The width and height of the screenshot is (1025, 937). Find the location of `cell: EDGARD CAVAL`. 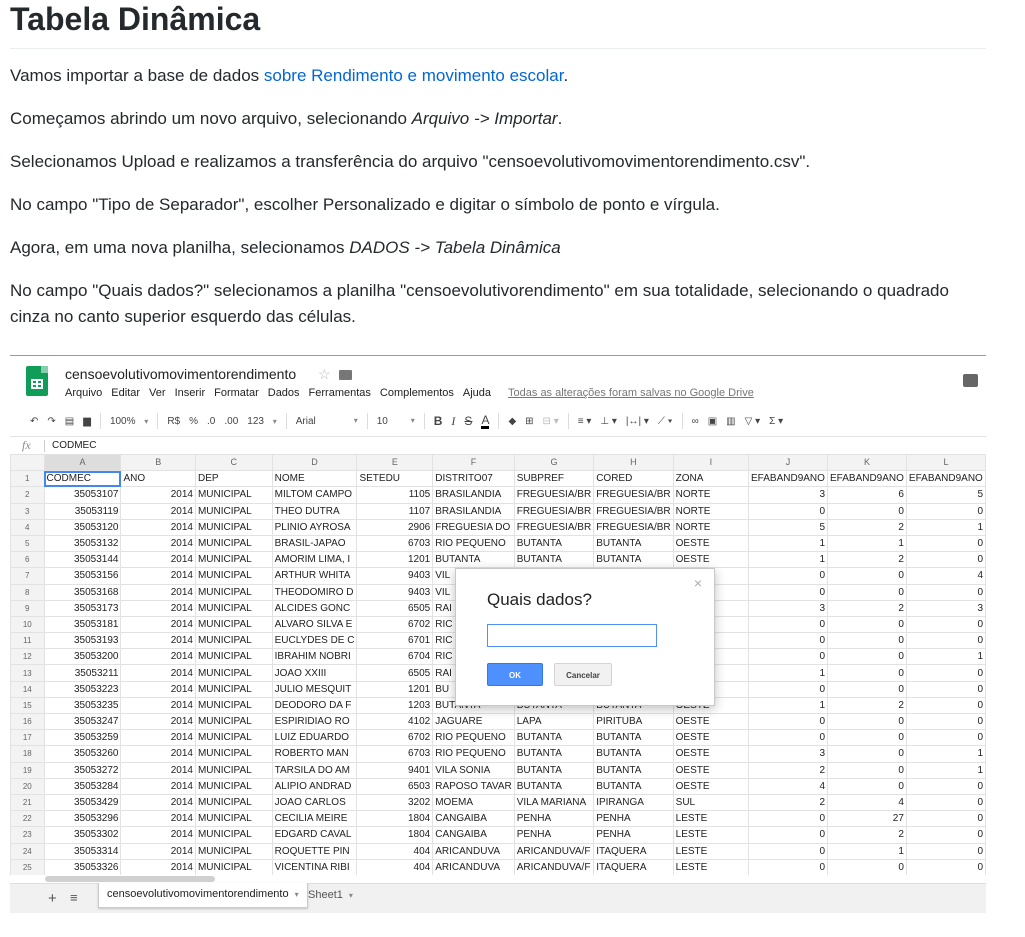

cell: EDGARD CAVAL is located at coordinates (314, 835).